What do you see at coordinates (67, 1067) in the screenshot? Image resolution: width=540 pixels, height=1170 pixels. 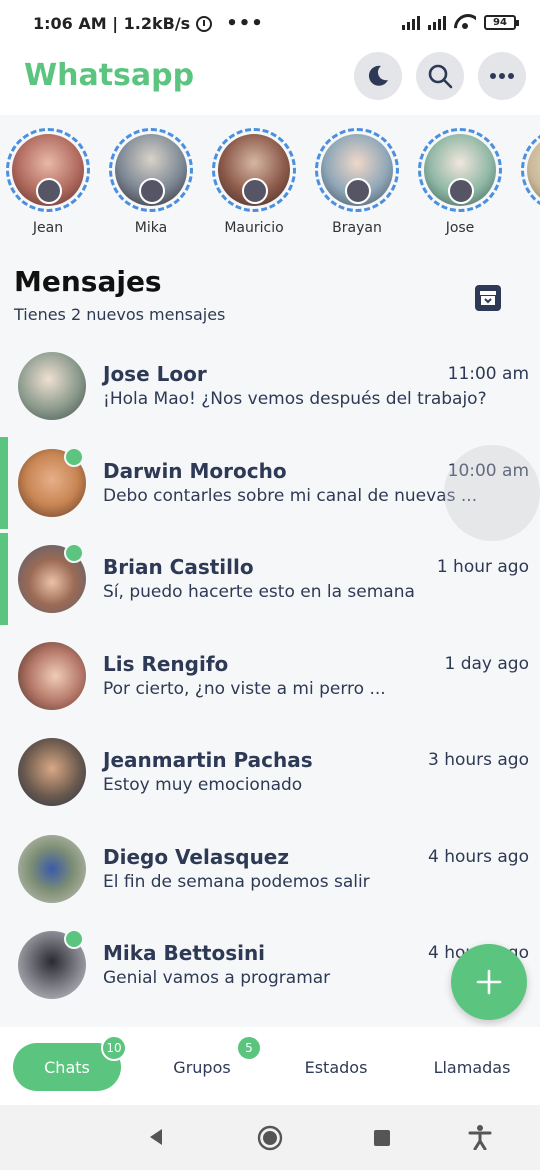 I see `tab-chats-label: Chats` at bounding box center [67, 1067].